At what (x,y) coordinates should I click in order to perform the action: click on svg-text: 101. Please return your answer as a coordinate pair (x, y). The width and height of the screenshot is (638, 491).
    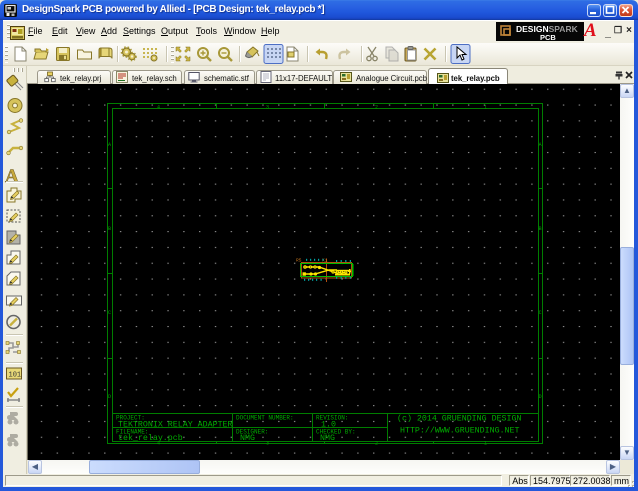
    Looking at the image, I should click on (15, 376).